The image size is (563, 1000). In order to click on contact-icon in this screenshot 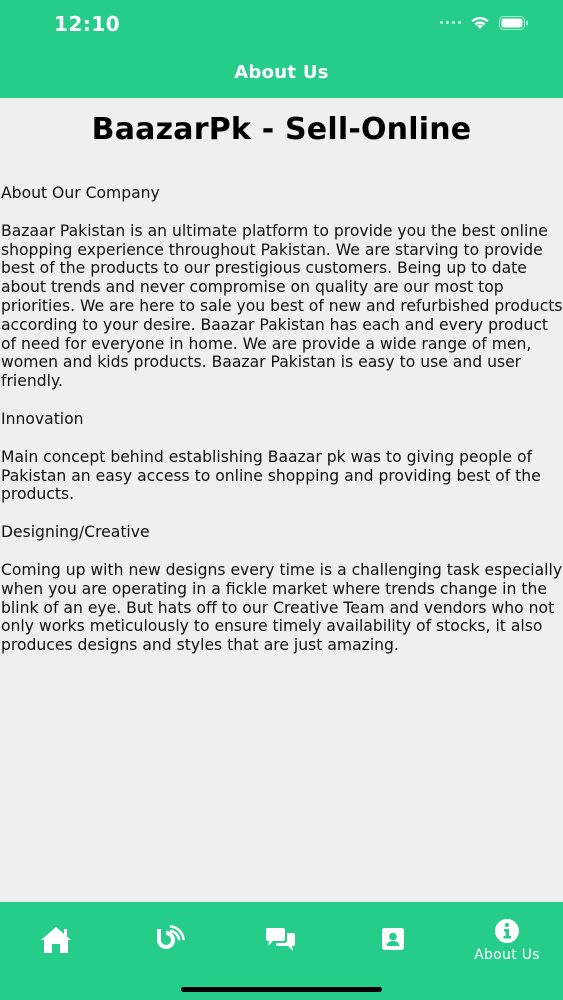, I will do `click(393, 939)`.